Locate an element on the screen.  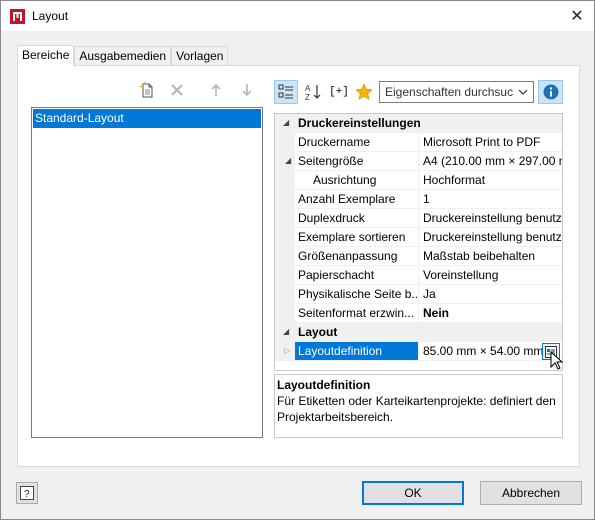
search-placeholder: Eigenschaften durchsuc is located at coordinates (449, 92).